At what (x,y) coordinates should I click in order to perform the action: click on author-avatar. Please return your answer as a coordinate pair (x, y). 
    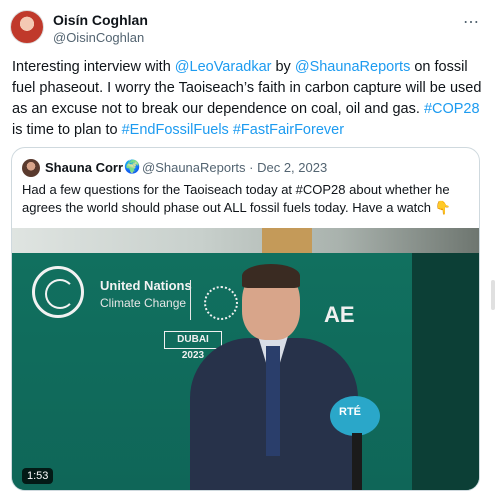
    Looking at the image, I should click on (27, 27).